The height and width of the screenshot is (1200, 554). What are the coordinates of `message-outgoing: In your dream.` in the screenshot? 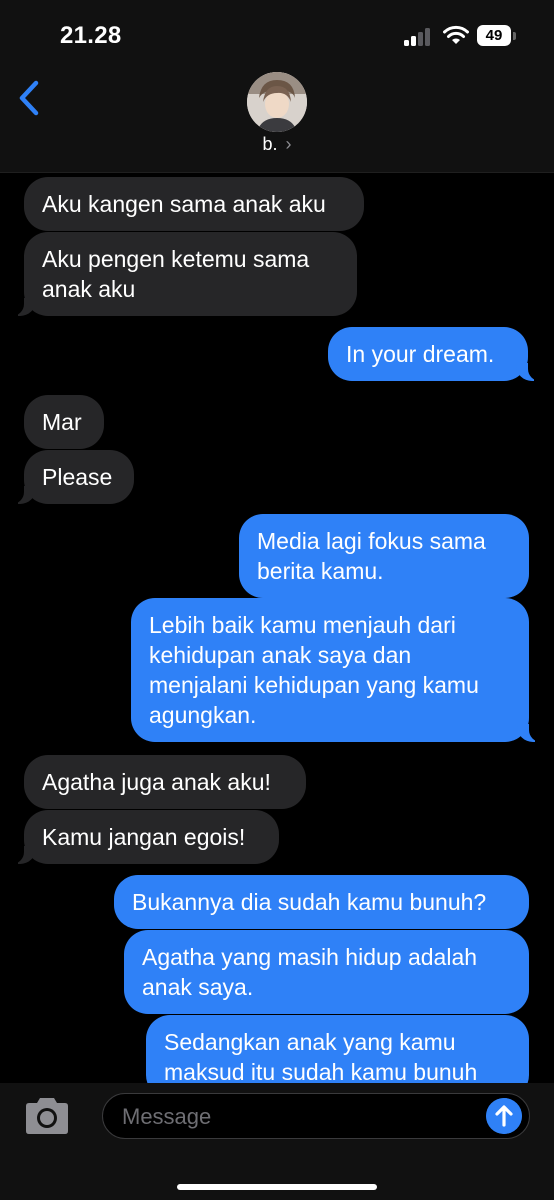 It's located at (434, 354).